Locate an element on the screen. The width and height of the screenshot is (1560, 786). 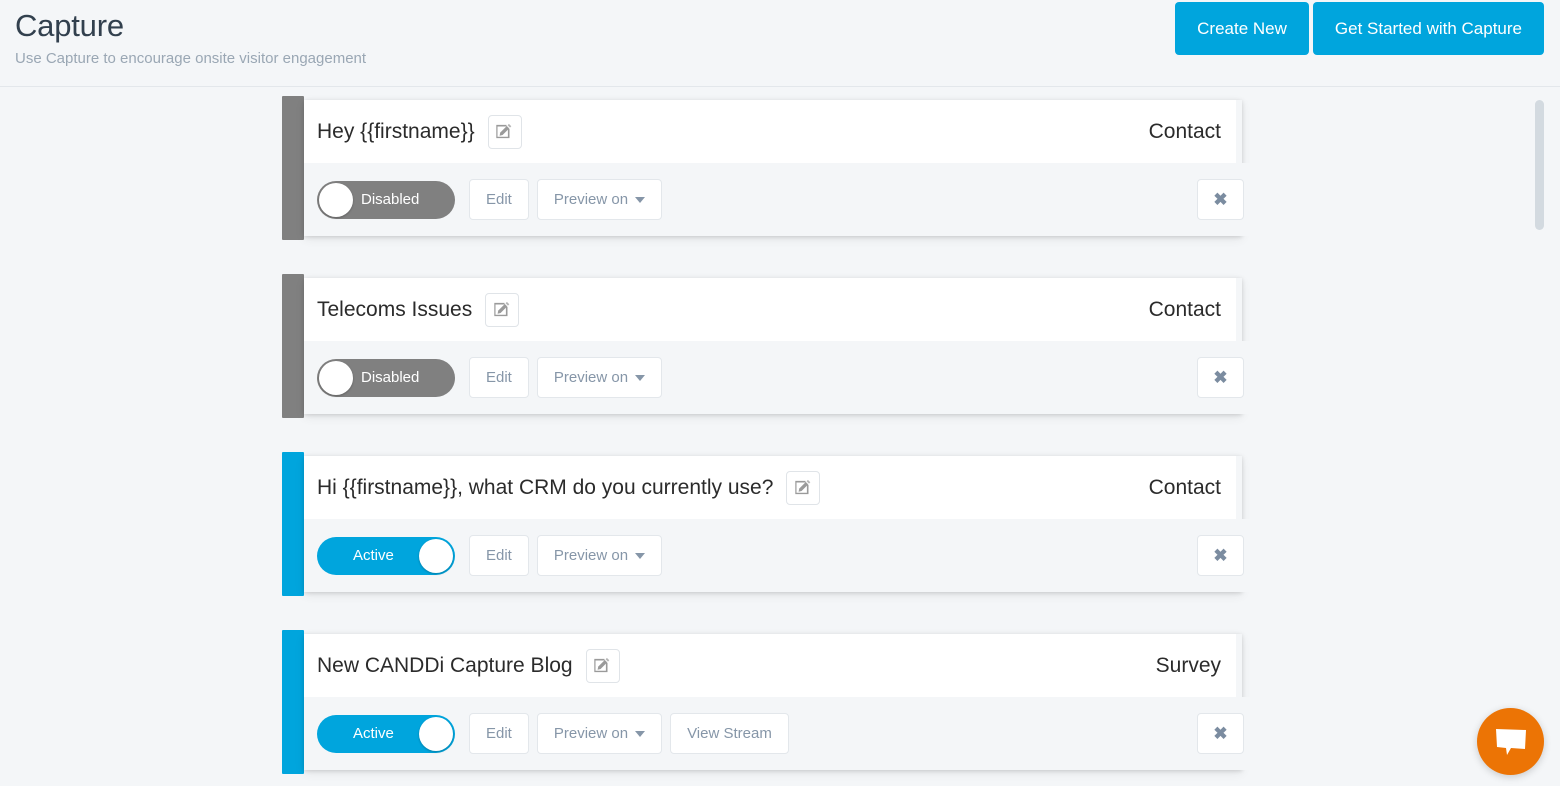
header-actions: Create New Get Started with Capture is located at coordinates (1359, 28).